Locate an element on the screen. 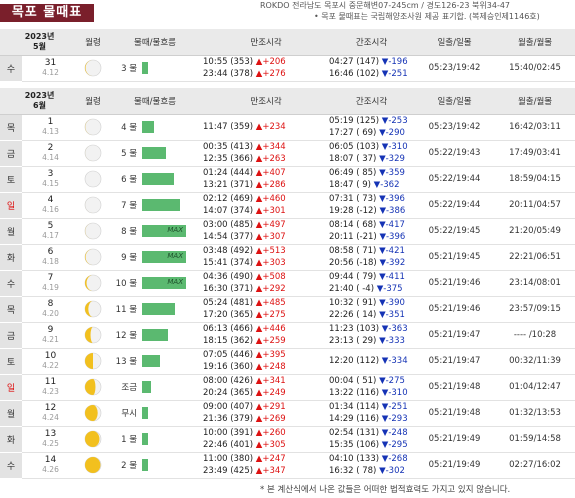 Image resolution: width=575 pixels, height=498 pixels. high-tide-2-diff: ▲+347 is located at coordinates (270, 471).